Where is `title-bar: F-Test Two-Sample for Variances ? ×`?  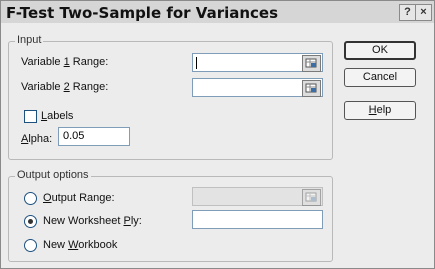
title-bar: F-Test Two-Sample for Variances ? × is located at coordinates (217, 12).